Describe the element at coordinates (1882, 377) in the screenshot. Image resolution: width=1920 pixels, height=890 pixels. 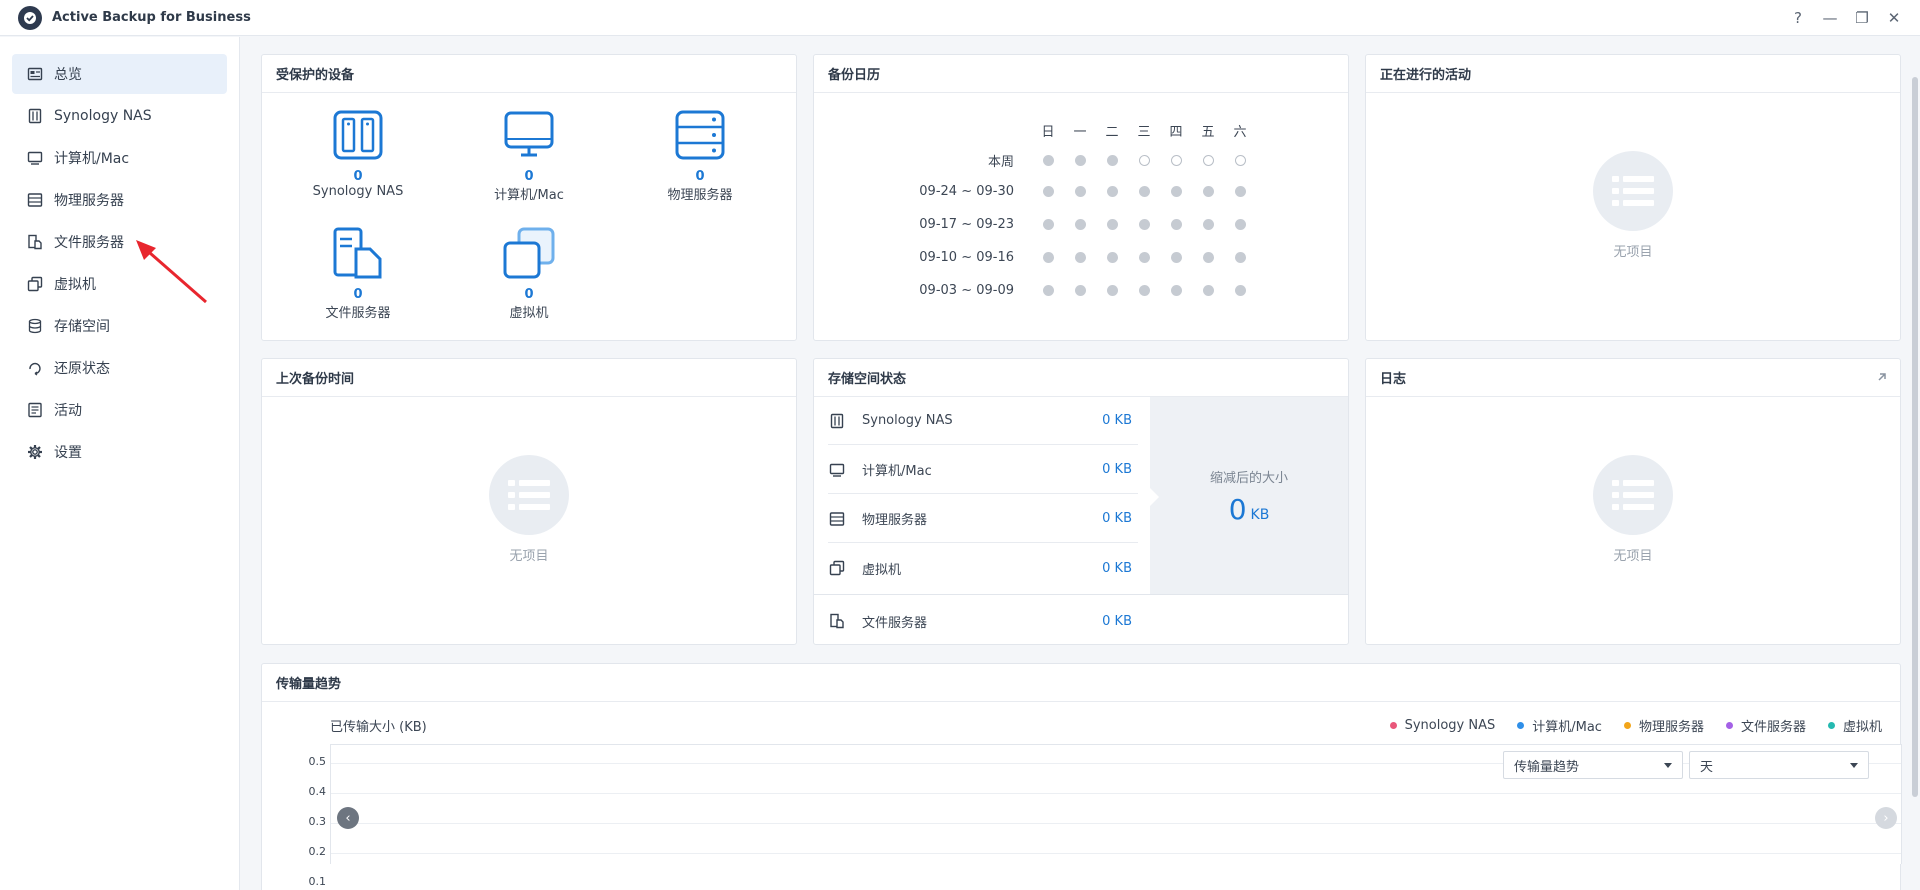
I see `expand-icon` at that location.